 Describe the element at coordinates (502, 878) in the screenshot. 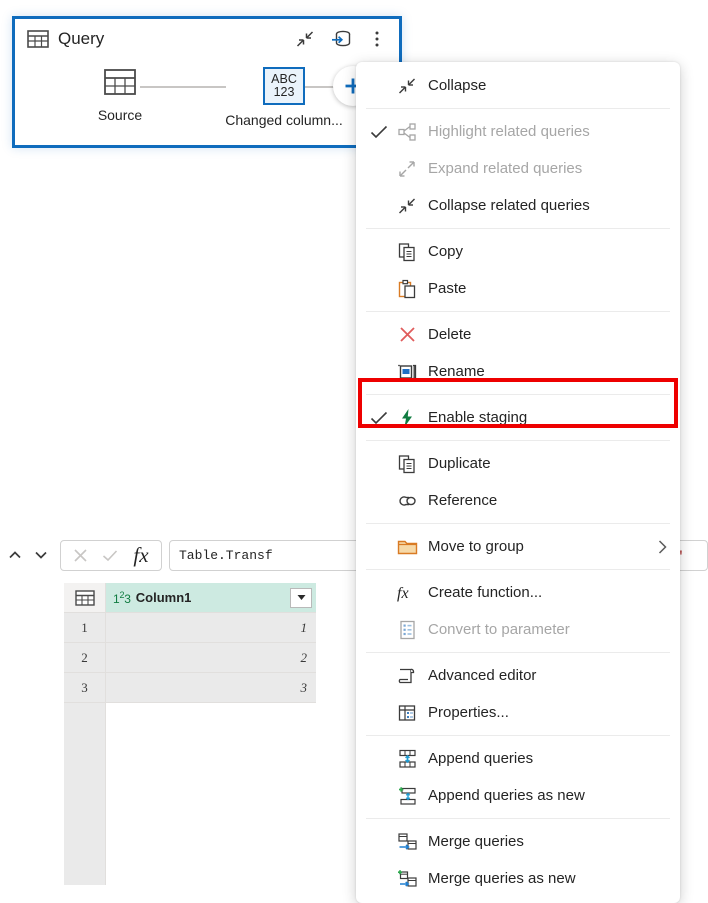

I see `menu-item-label: Merge queries as new` at that location.